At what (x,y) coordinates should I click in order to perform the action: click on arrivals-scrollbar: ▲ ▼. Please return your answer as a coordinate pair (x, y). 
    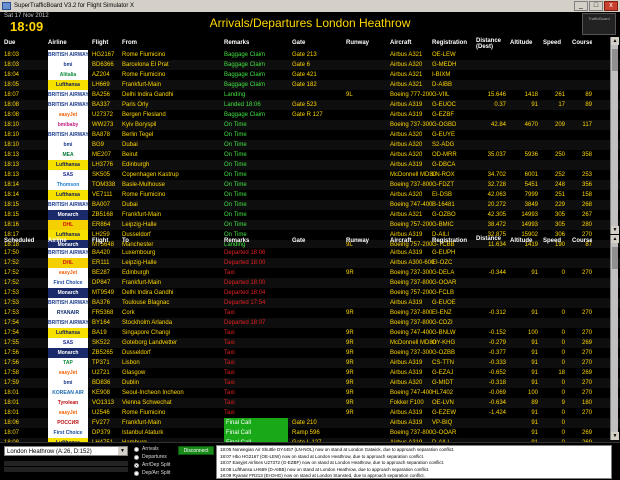
    Looking at the image, I should click on (614, 135).